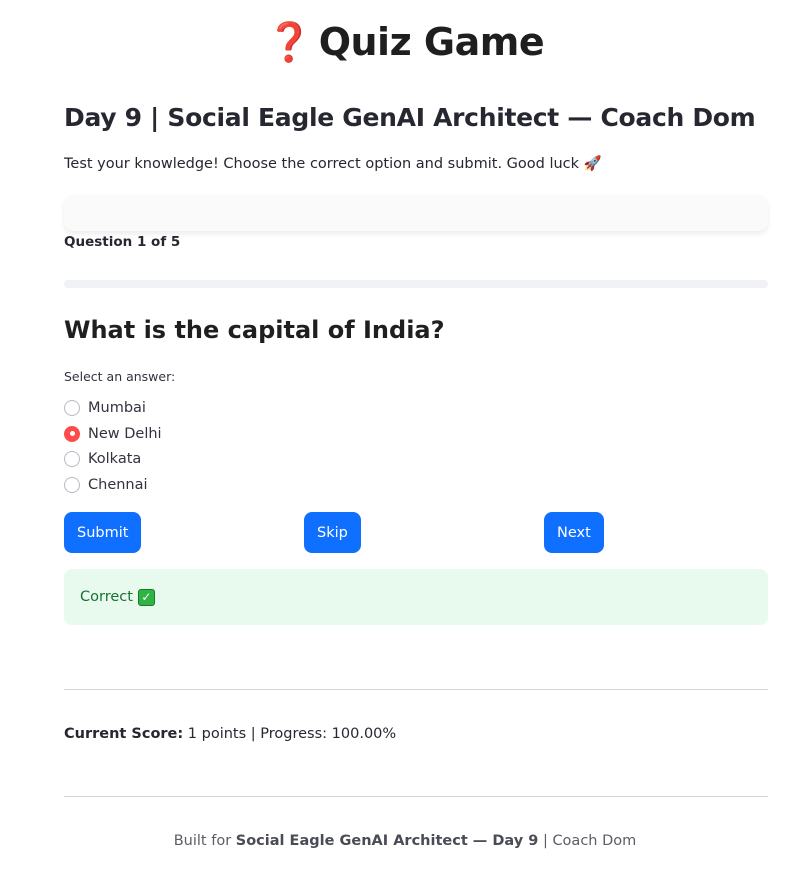 This screenshot has height=879, width=810. Describe the element at coordinates (202, 841) in the screenshot. I see `footer-prefix: Built for` at that location.